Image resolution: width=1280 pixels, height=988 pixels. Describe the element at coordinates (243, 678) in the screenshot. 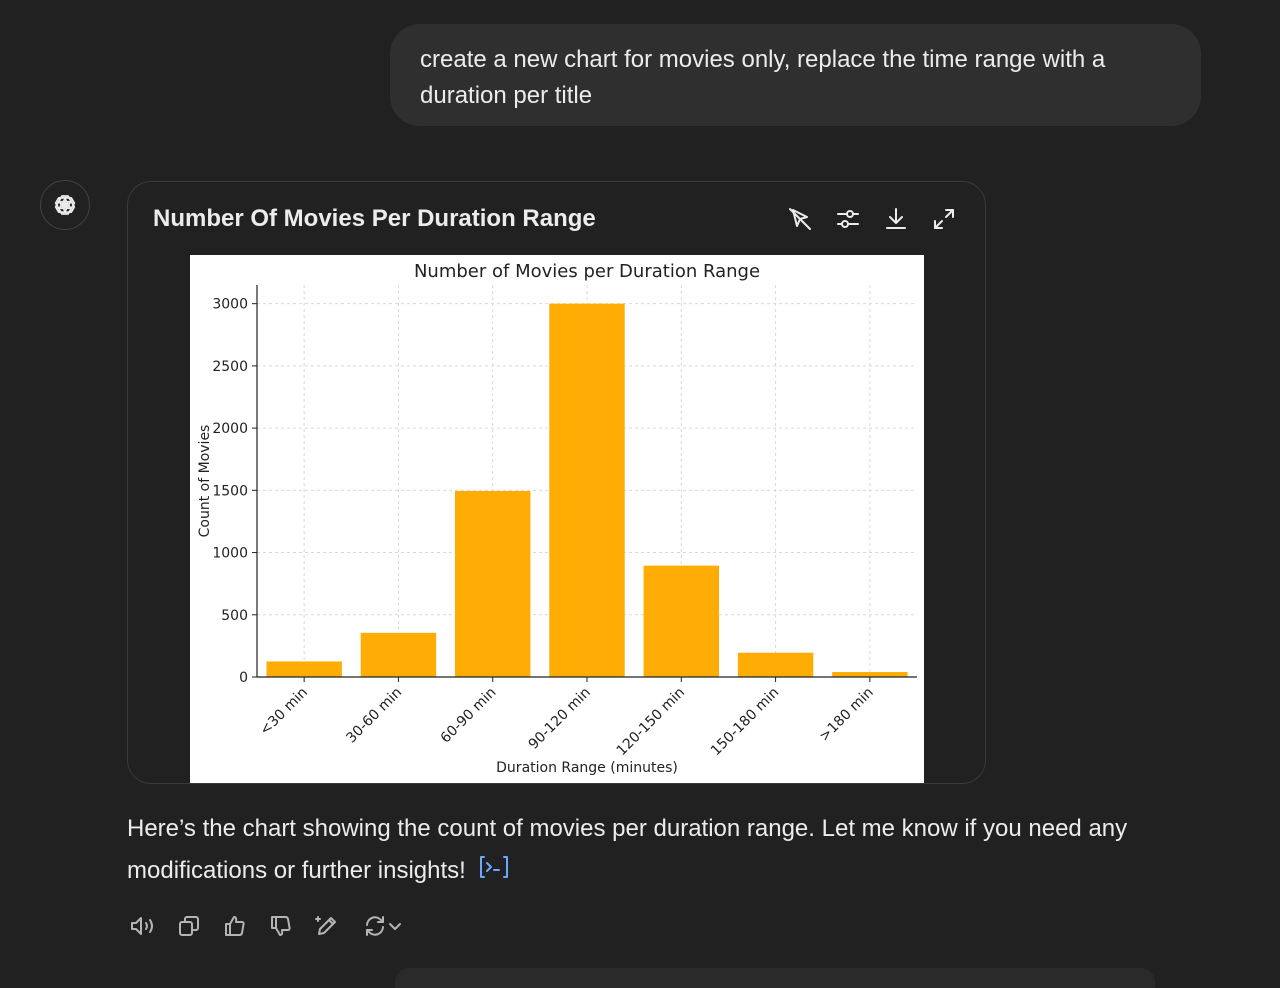

I see `y-tick-label: 0` at that location.